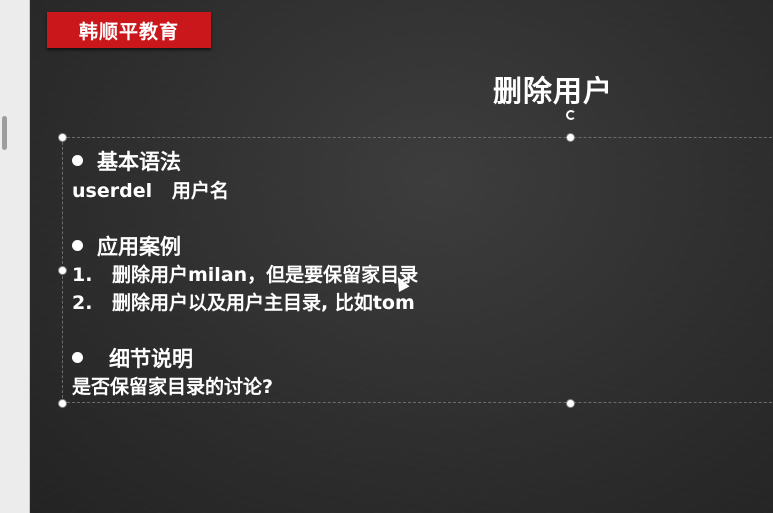 This screenshot has height=513, width=773. Describe the element at coordinates (62, 403) in the screenshot. I see `resize-handle-bottom-left` at that location.